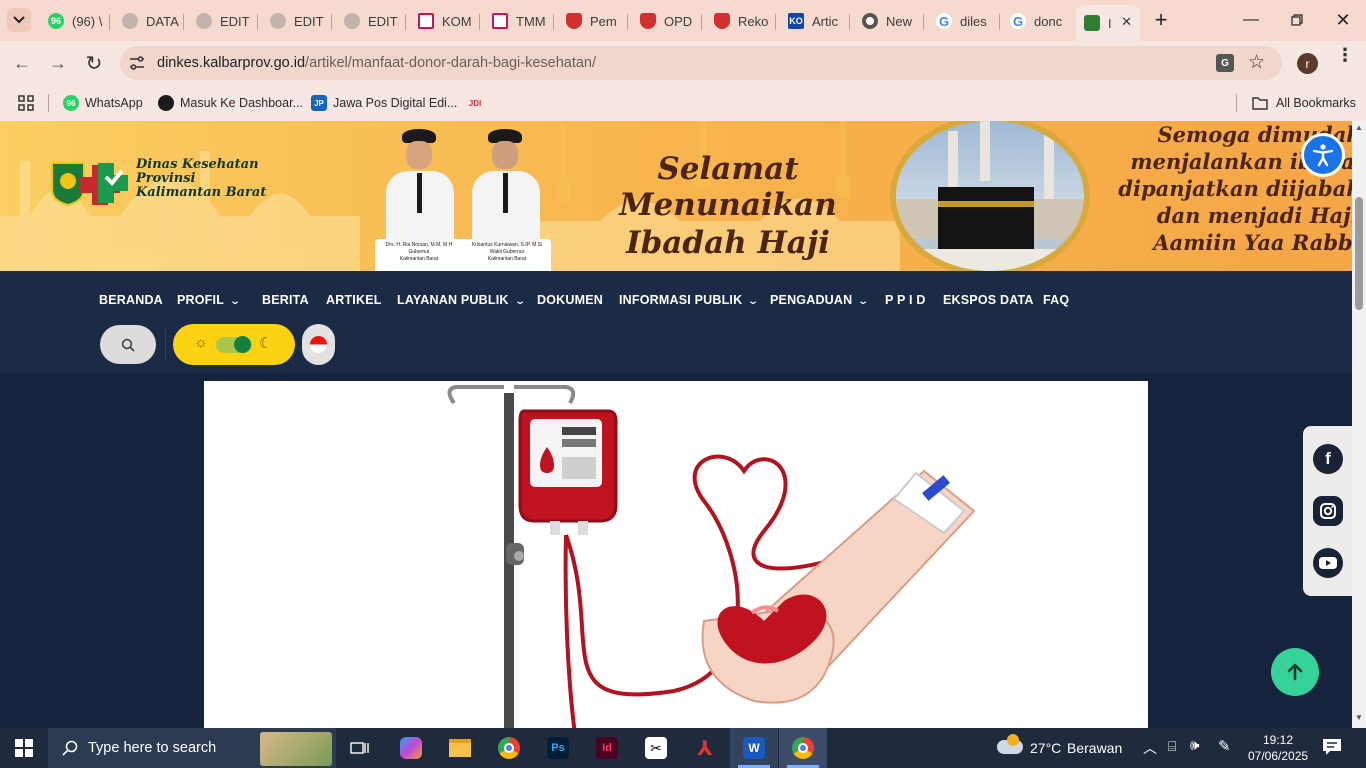 Image resolution: width=1366 pixels, height=768 pixels. Describe the element at coordinates (1345, 55) in the screenshot. I see `menu-kebab-icon: ⋮` at that location.